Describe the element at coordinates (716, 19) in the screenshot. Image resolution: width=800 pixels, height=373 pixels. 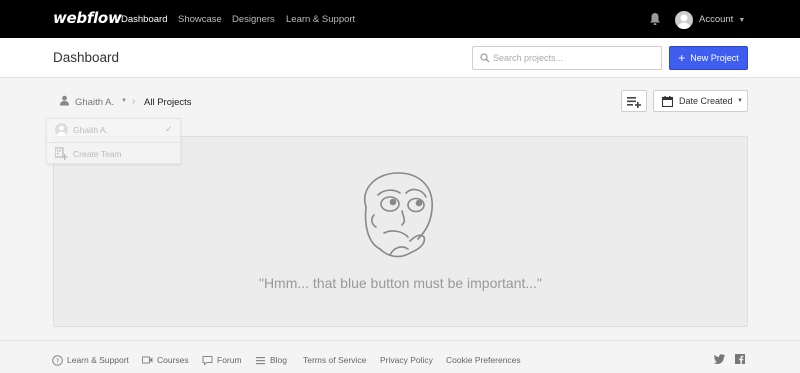
I see `account-label: Account` at that location.